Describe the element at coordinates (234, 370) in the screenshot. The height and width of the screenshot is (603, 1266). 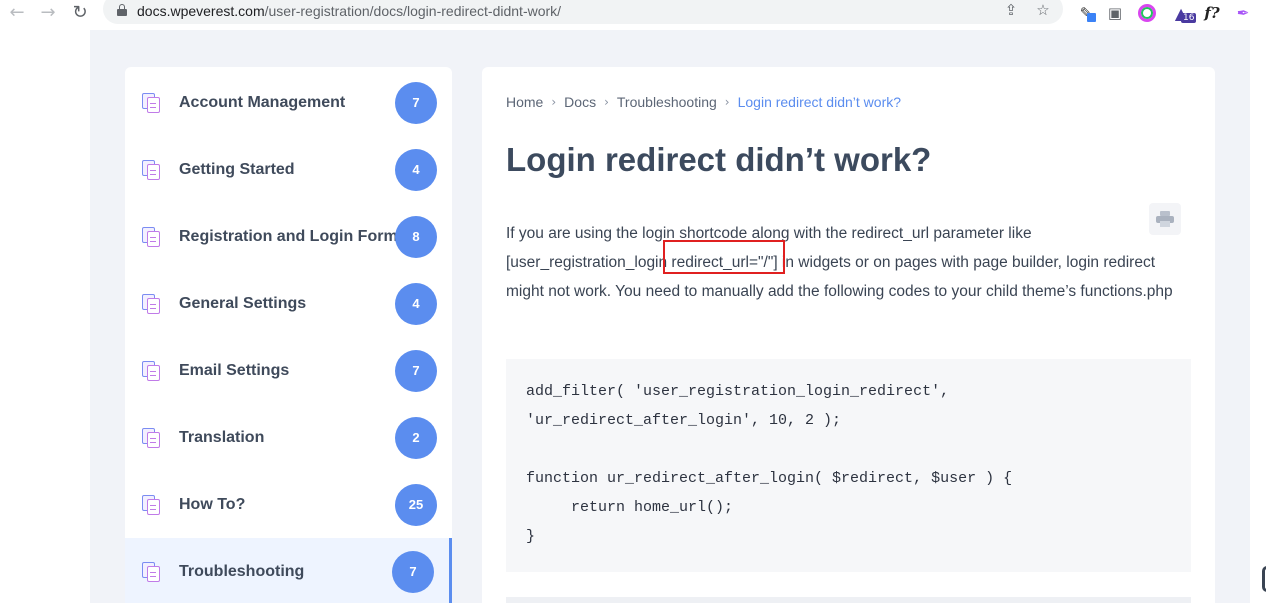
I see `sidebar-item-label: Email Settings` at that location.